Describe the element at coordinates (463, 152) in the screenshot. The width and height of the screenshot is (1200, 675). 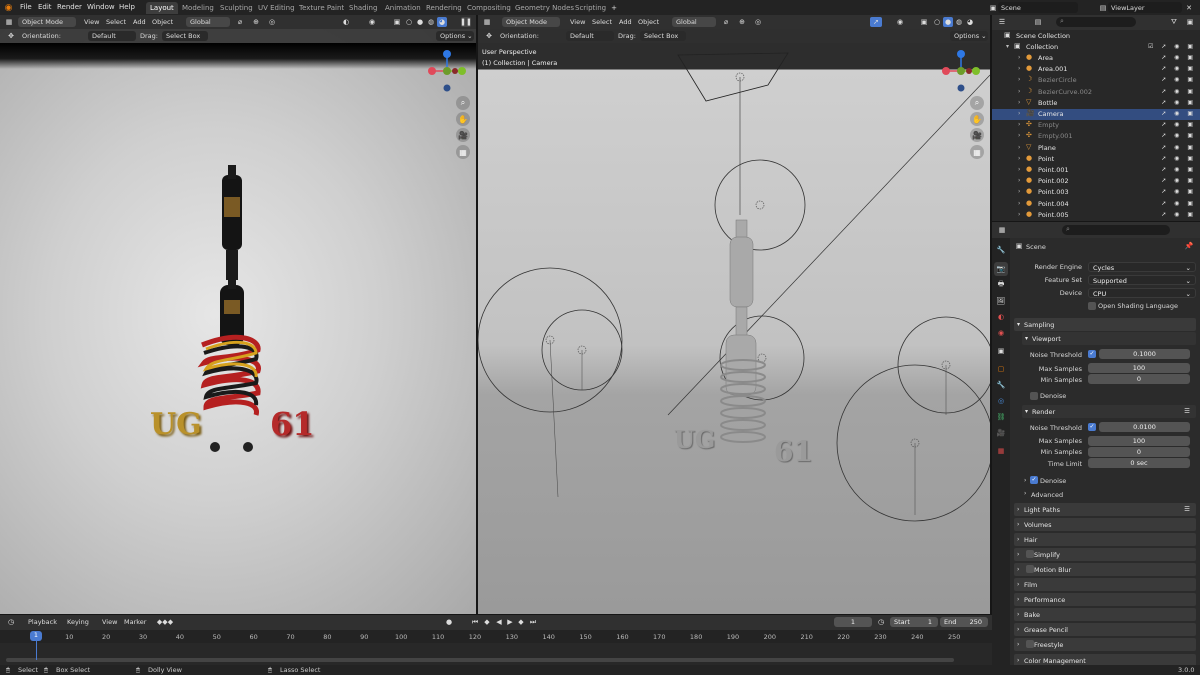
I see `grid-icon: ▦` at that location.